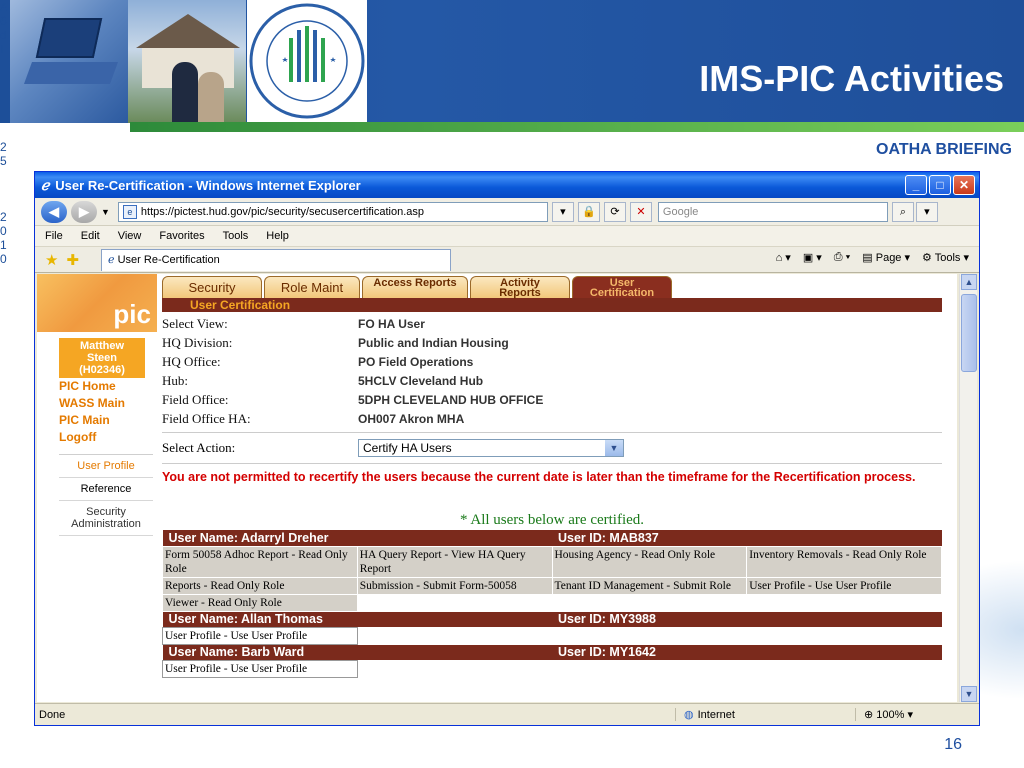  What do you see at coordinates (195, 323) in the screenshot?
I see `info-label: Select View:` at bounding box center [195, 323].